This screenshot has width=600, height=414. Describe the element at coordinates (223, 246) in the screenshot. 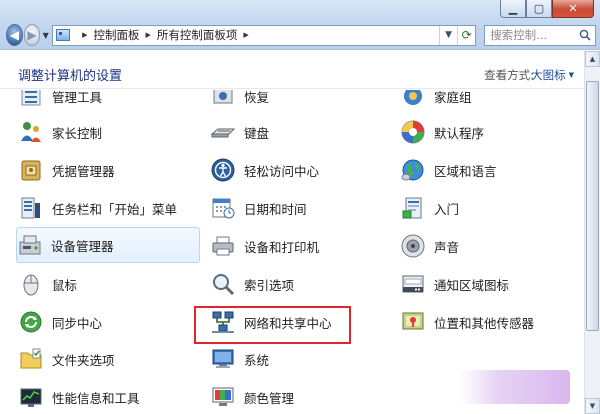

I see `printer-icon` at that location.